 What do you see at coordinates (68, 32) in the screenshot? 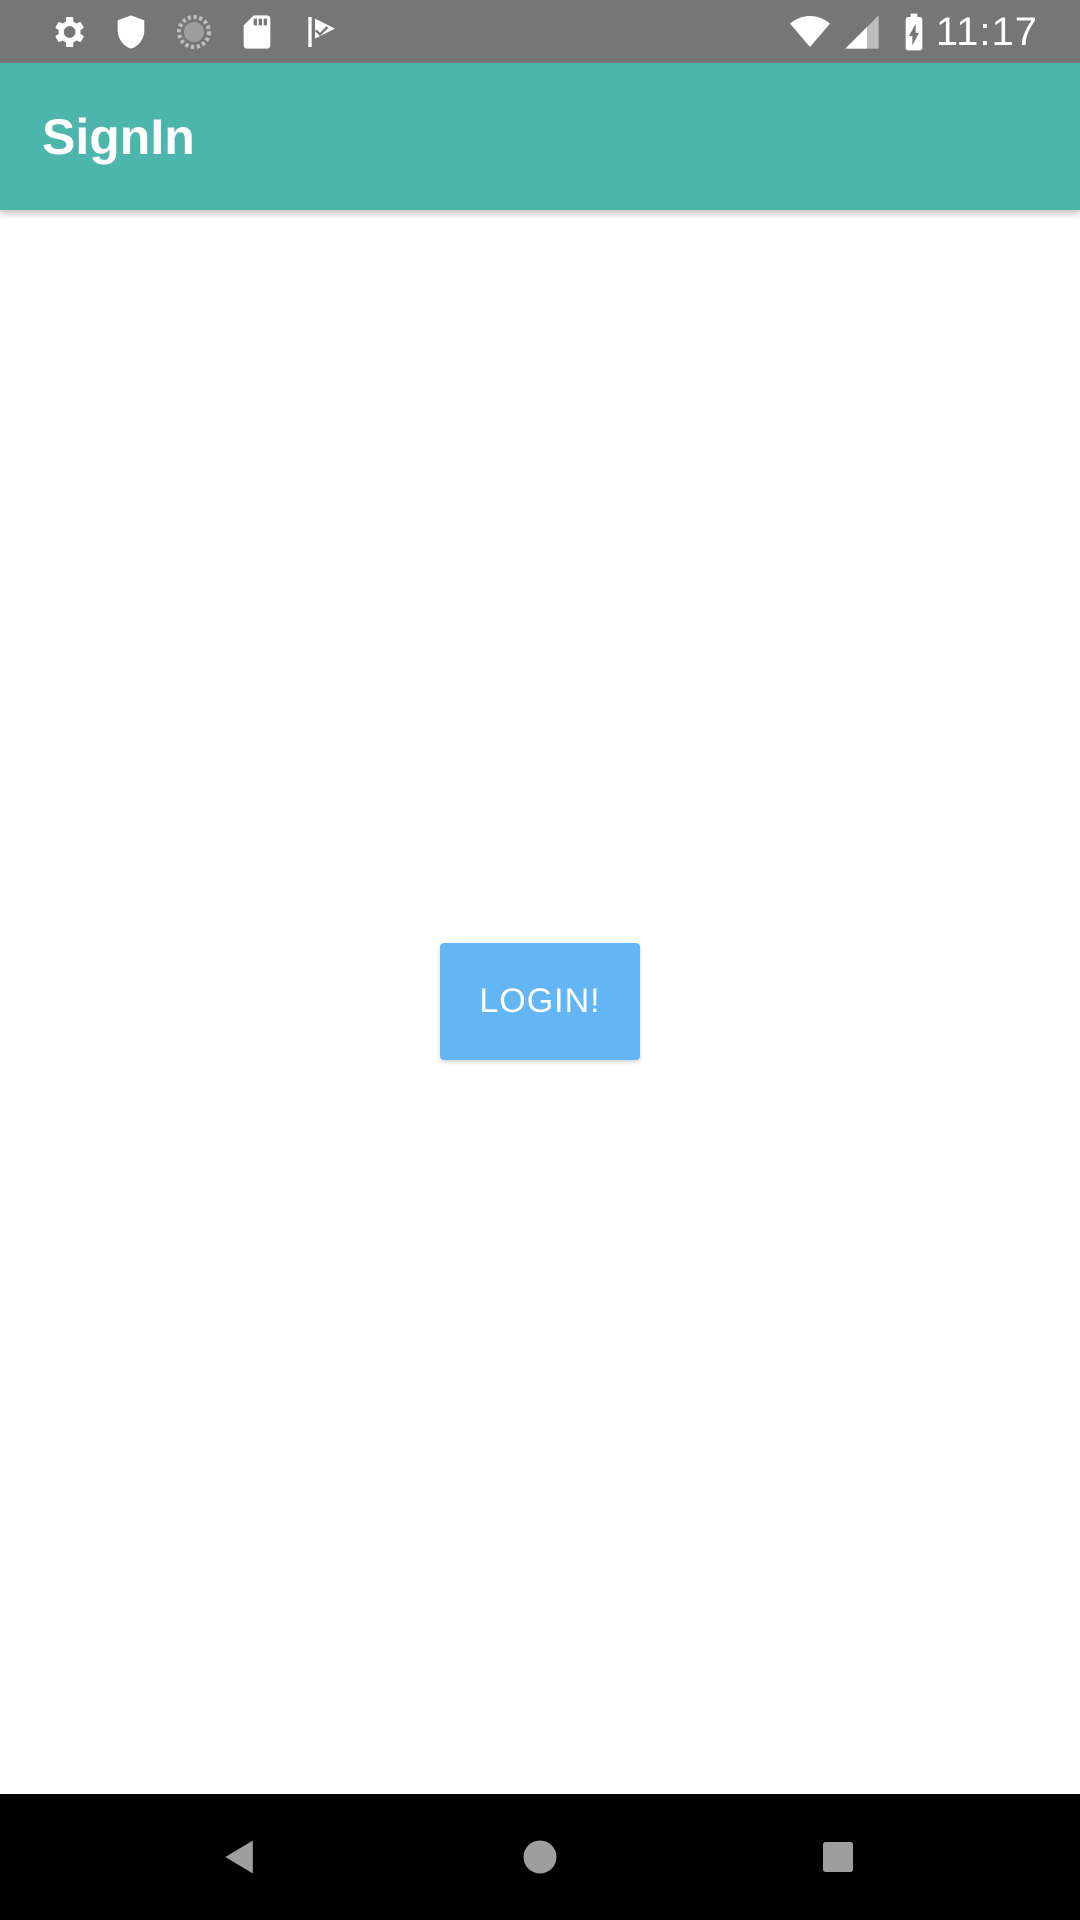
I see `gear-icon` at bounding box center [68, 32].